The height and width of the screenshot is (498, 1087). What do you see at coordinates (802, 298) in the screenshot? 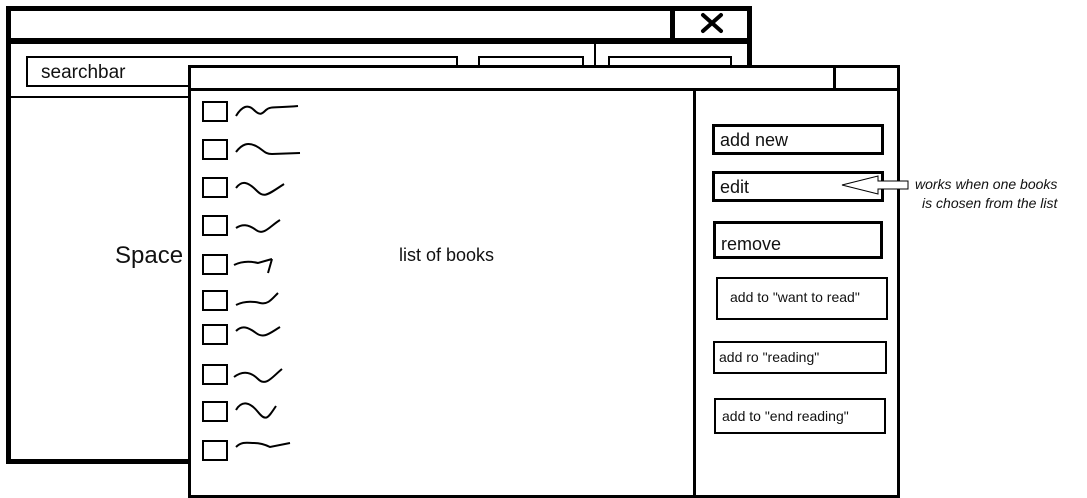
I see `add-to-want-to-read-button: add to "want to read"` at bounding box center [802, 298].